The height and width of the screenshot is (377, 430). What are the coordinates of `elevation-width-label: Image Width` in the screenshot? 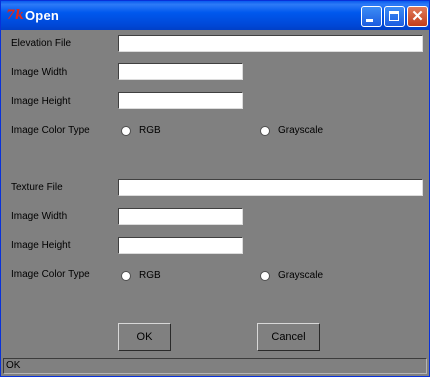 It's located at (39, 72).